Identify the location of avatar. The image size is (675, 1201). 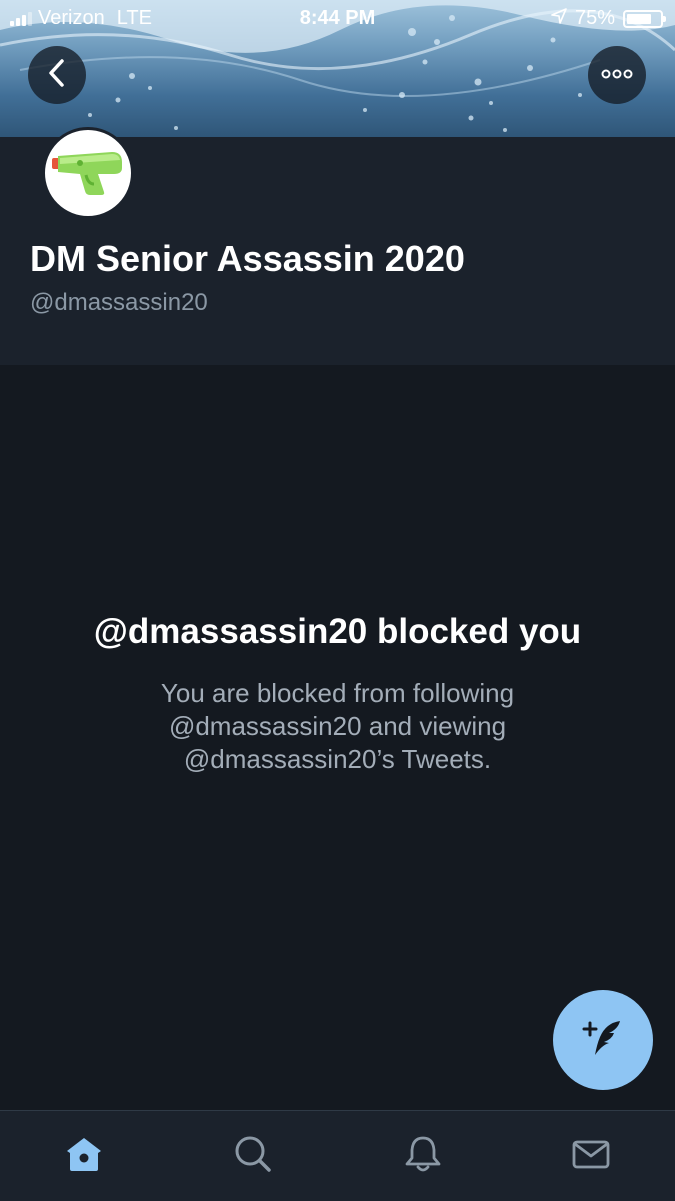
(88, 173).